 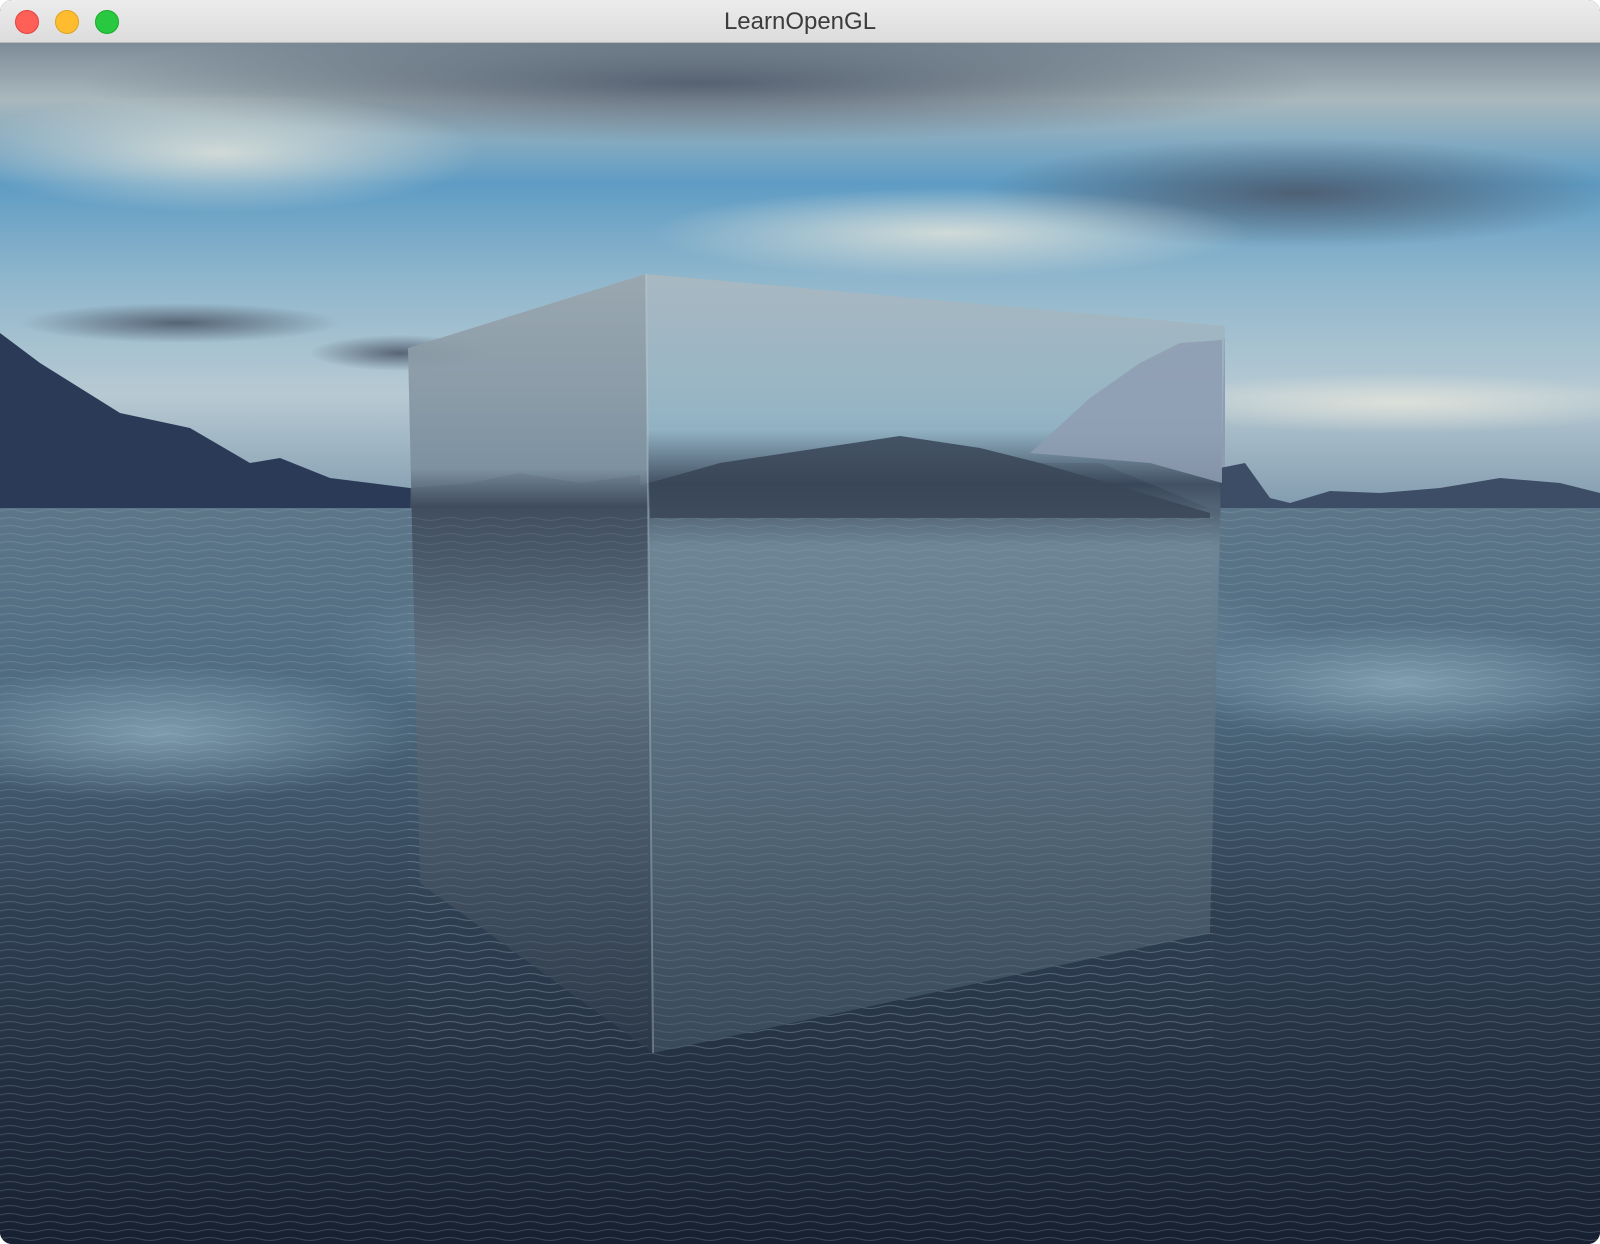 I want to click on title-bar: LearnOpenGL, so click(x=800, y=21).